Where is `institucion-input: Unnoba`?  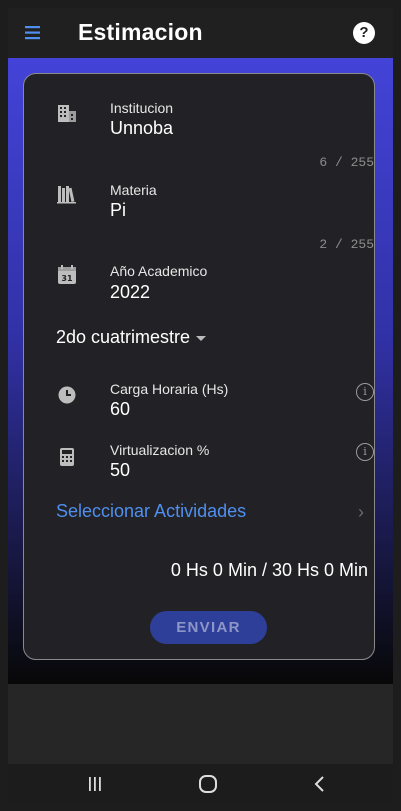
institucion-input: Unnoba is located at coordinates (141, 128).